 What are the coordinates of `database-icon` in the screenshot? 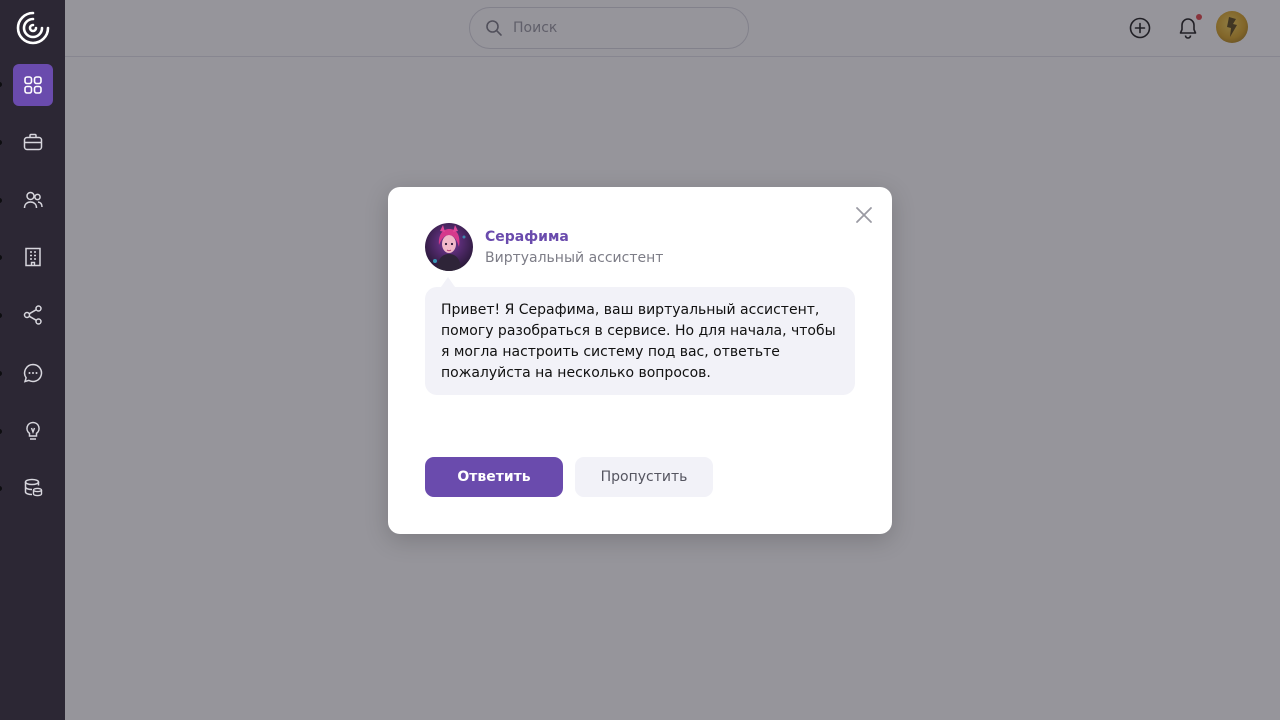 It's located at (33, 487).